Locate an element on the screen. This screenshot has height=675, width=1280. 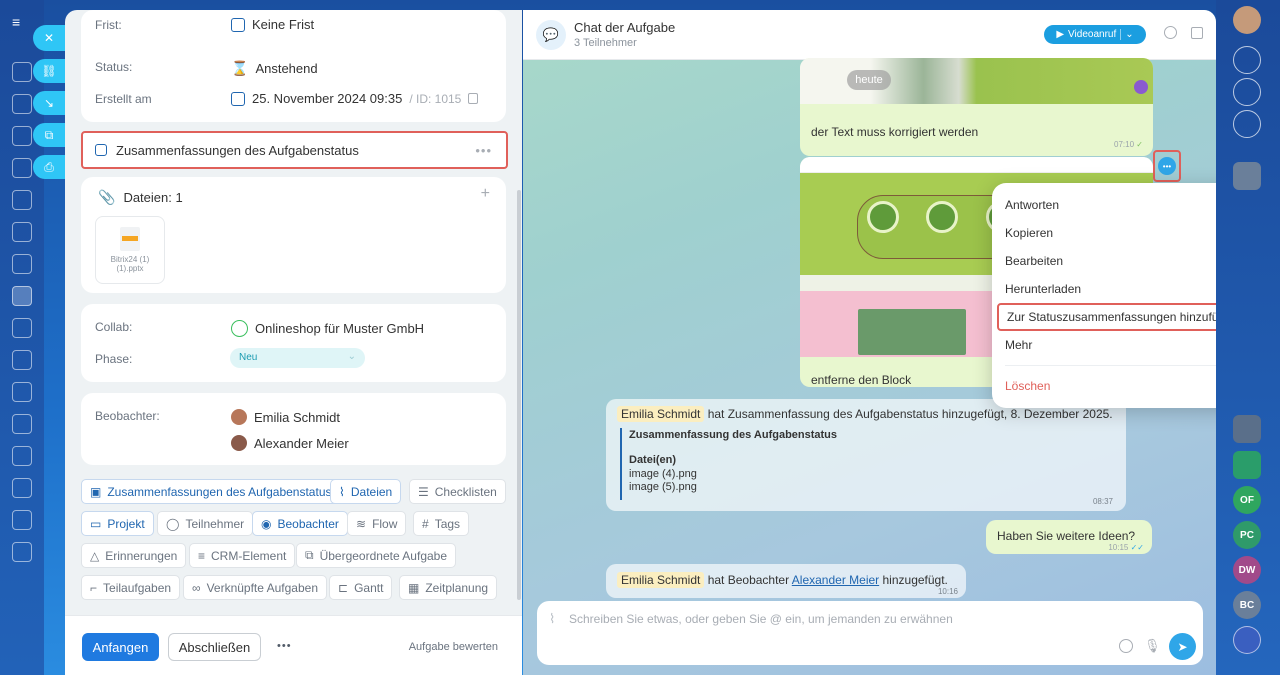
tag-files: ⌇ Dateien is located at coordinates (366, 491).